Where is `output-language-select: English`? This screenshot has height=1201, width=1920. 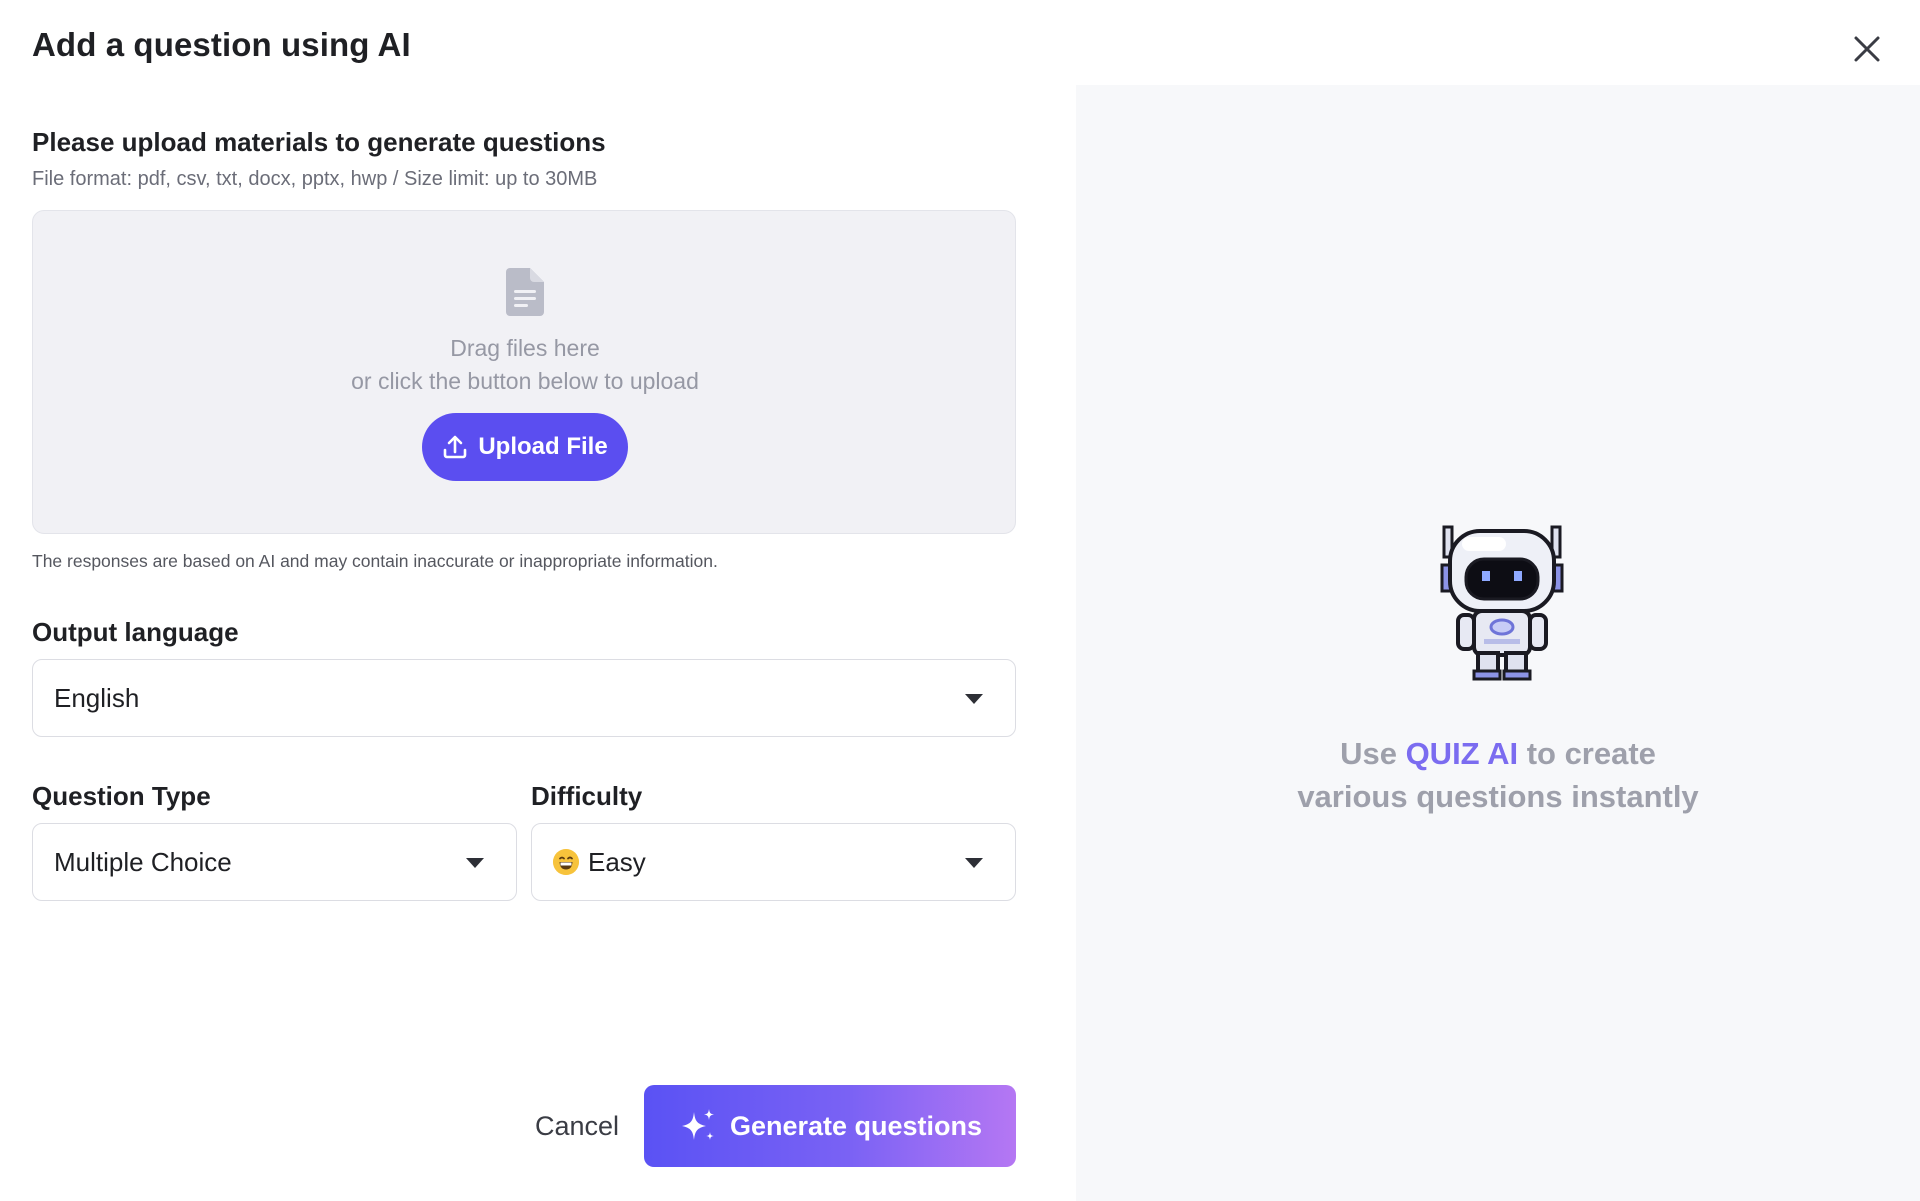
output-language-select: English is located at coordinates (524, 698).